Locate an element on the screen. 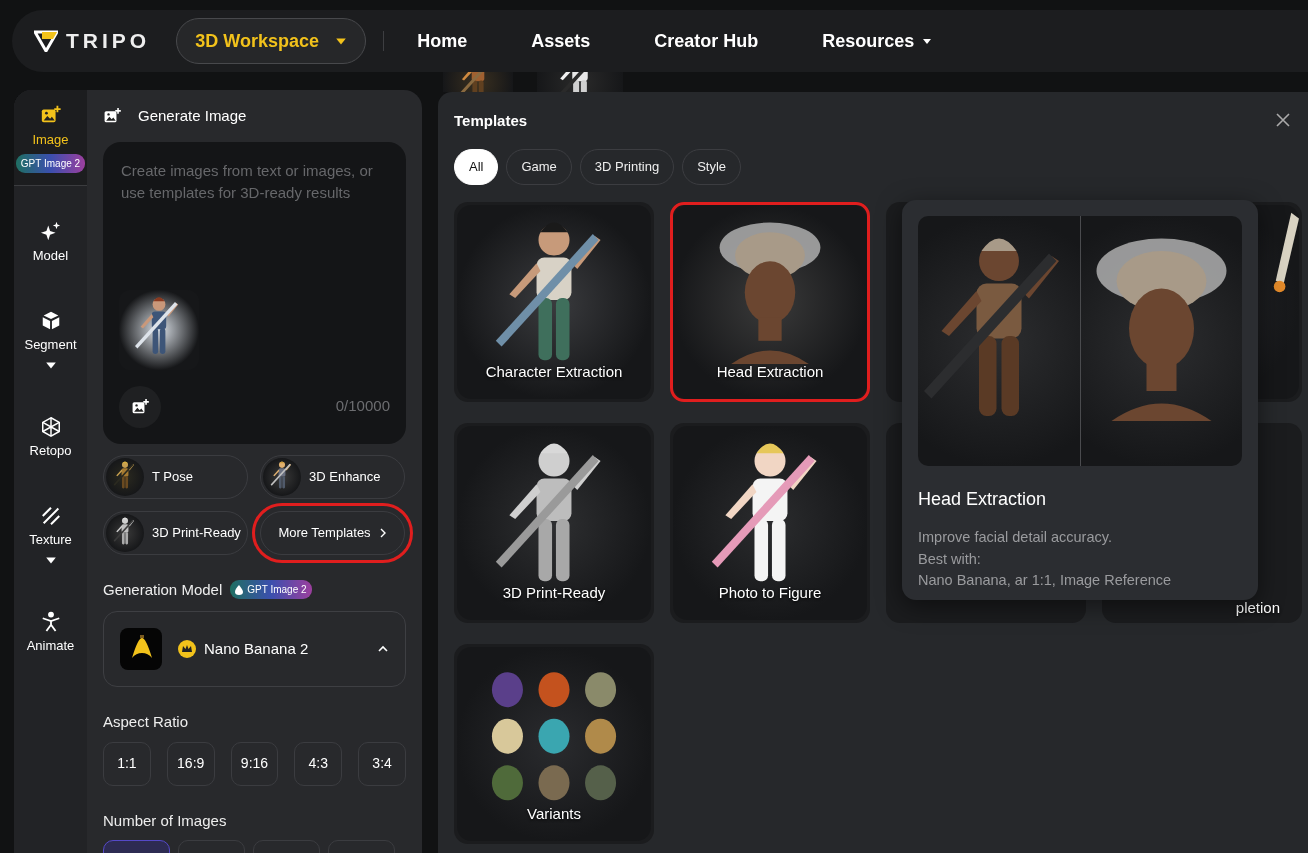 The image size is (1308, 853). rail-item: Model is located at coordinates (50, 242).